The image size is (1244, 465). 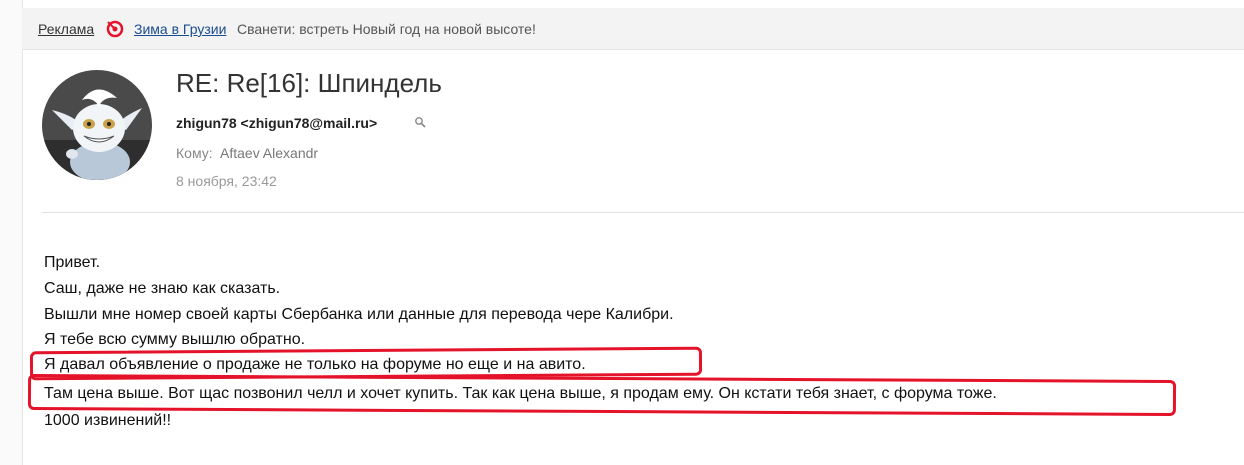 I want to click on left-sidebar-rail, so click(x=11, y=232).